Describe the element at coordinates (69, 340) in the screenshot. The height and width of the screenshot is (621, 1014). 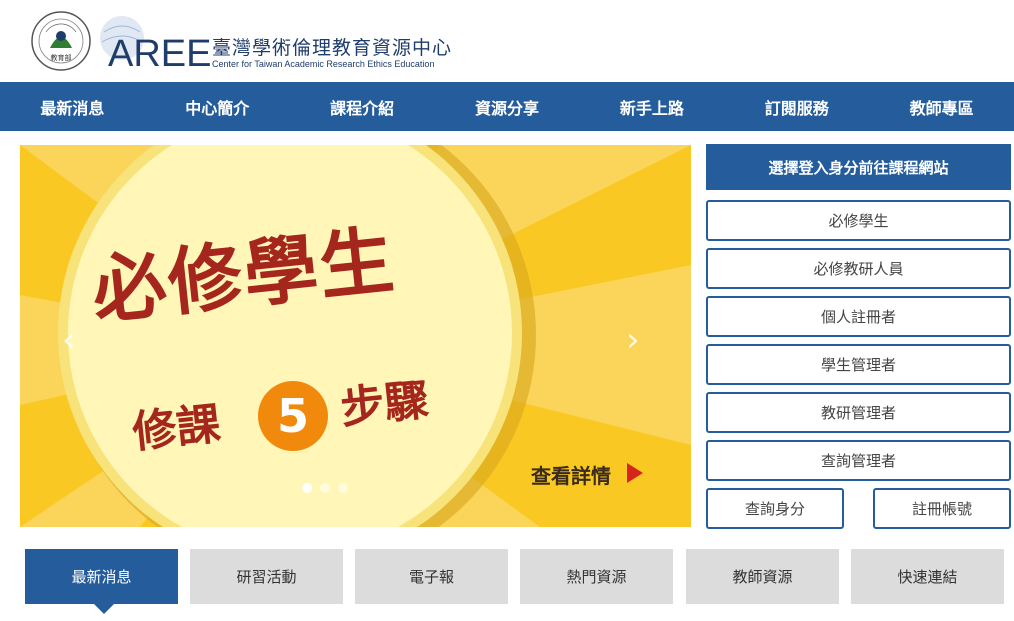
I see `carousel-prev-icon: ‹` at that location.